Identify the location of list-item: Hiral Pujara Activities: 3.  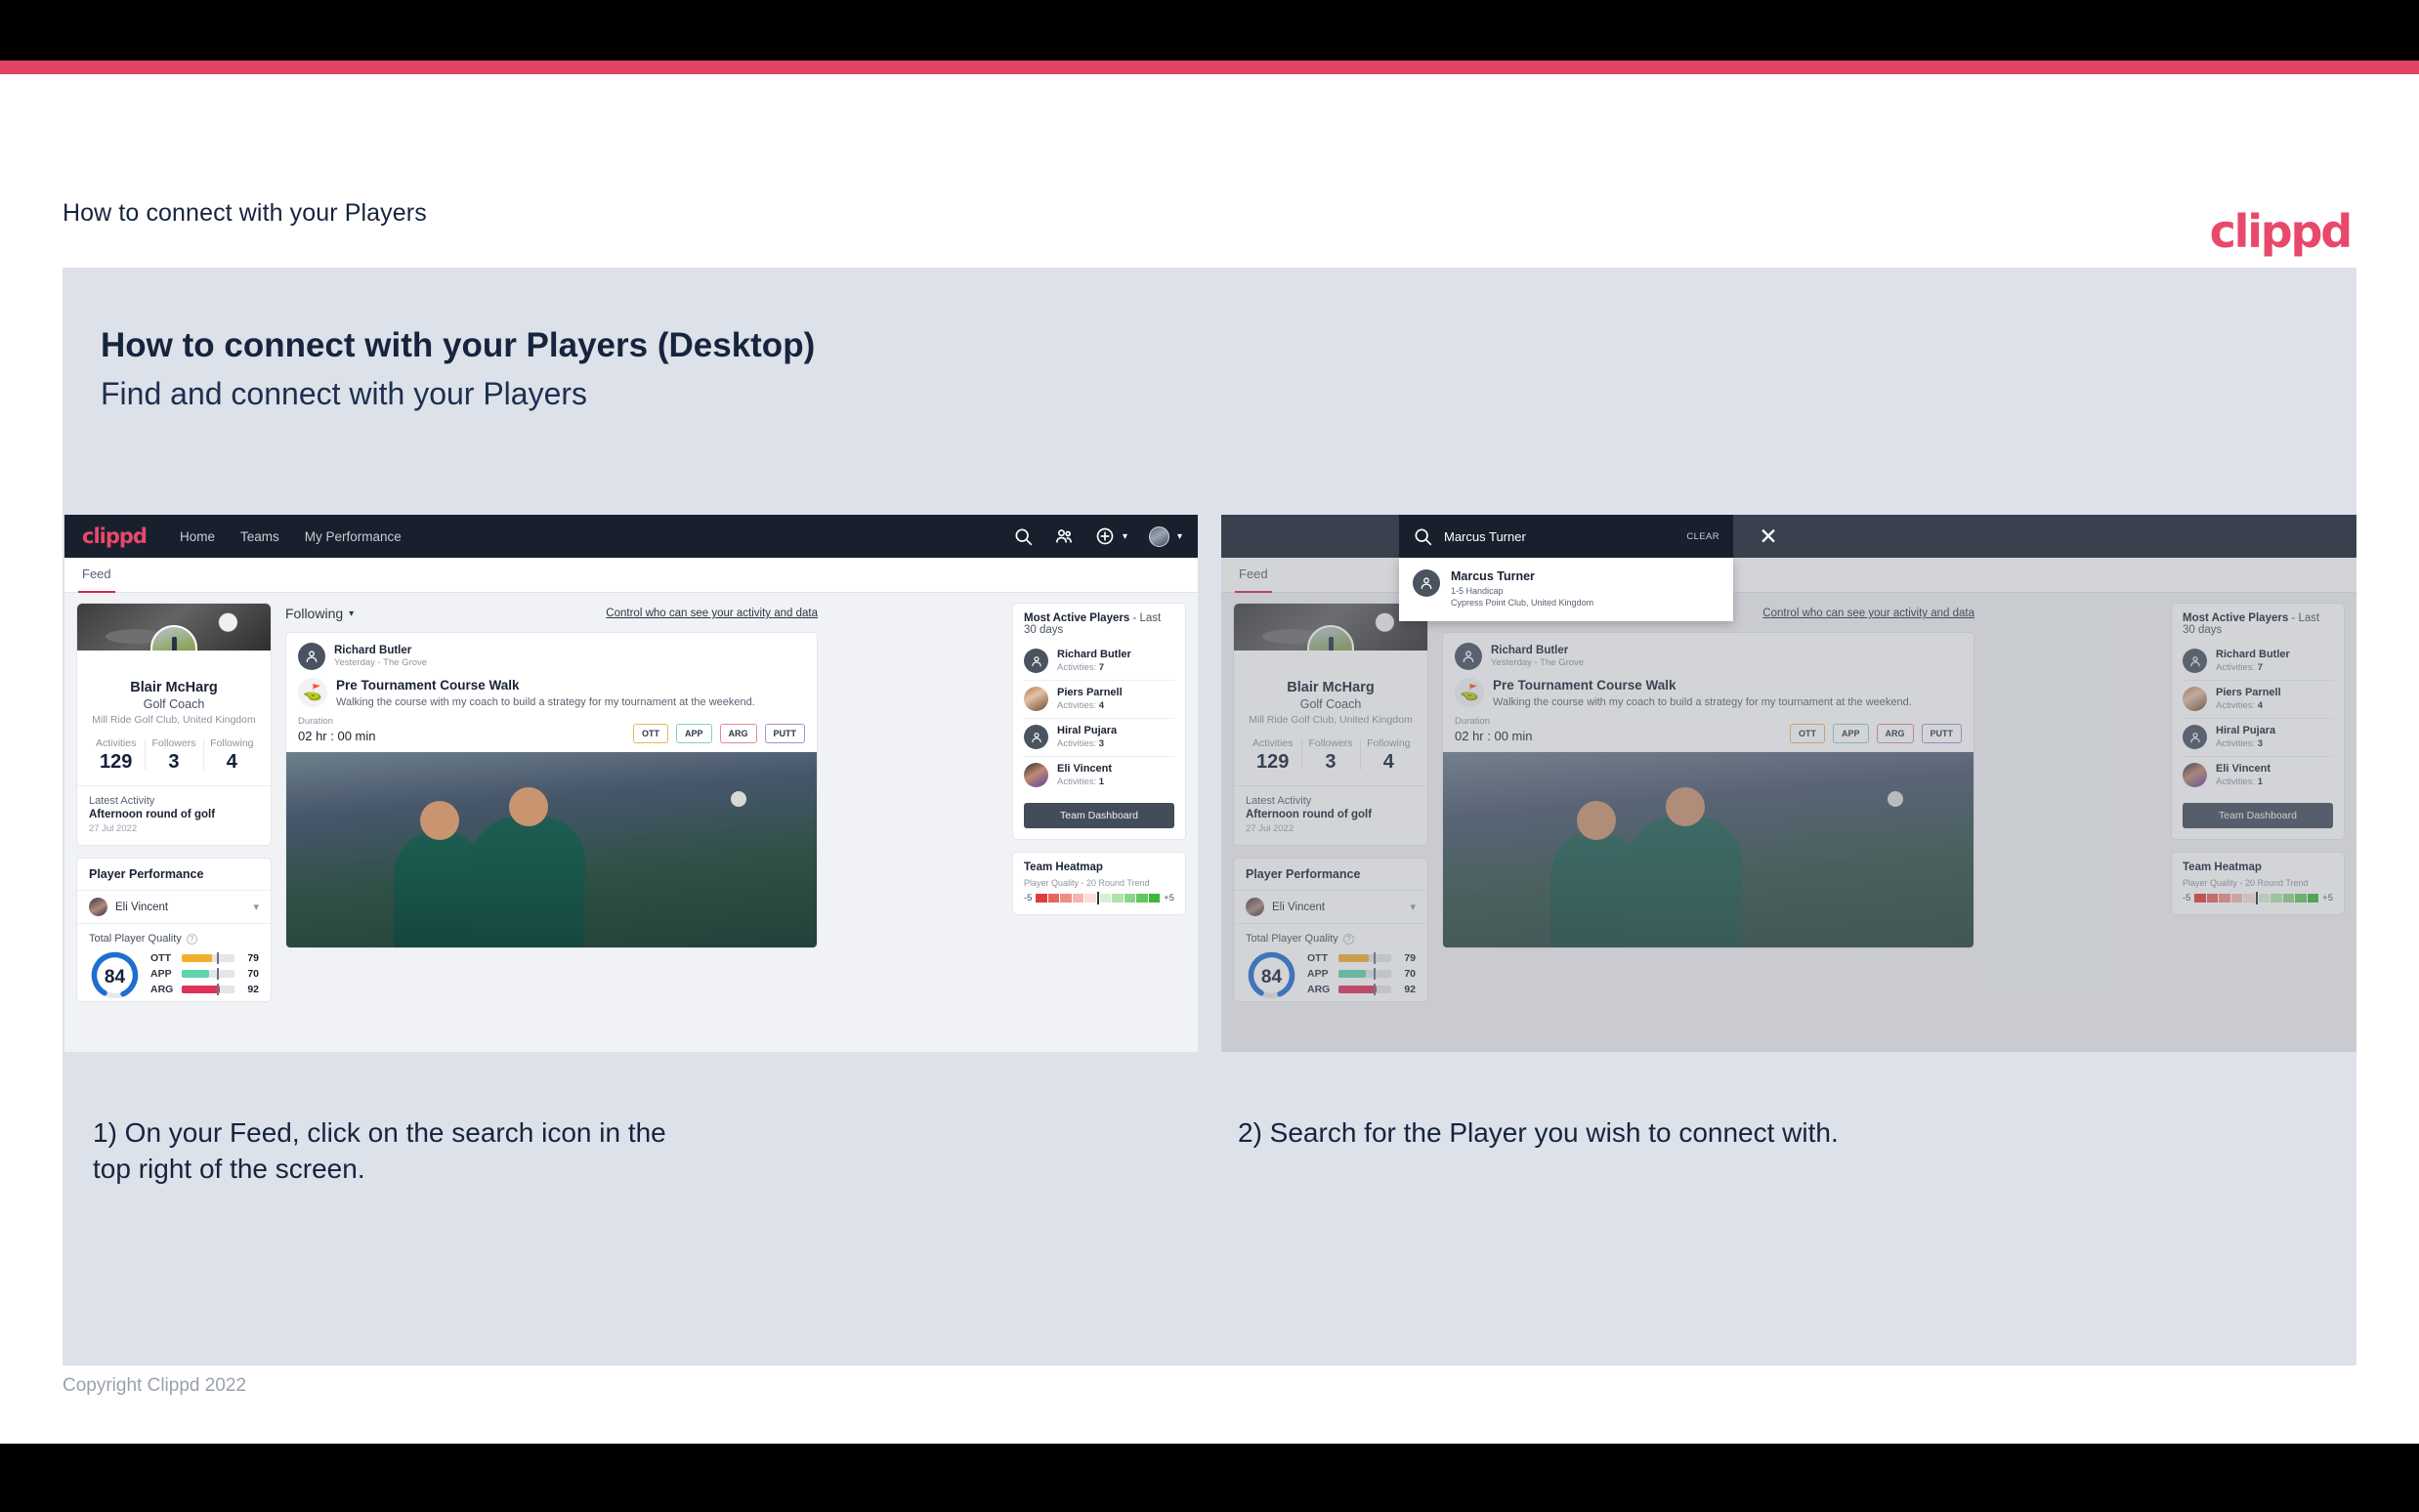
(1099, 737).